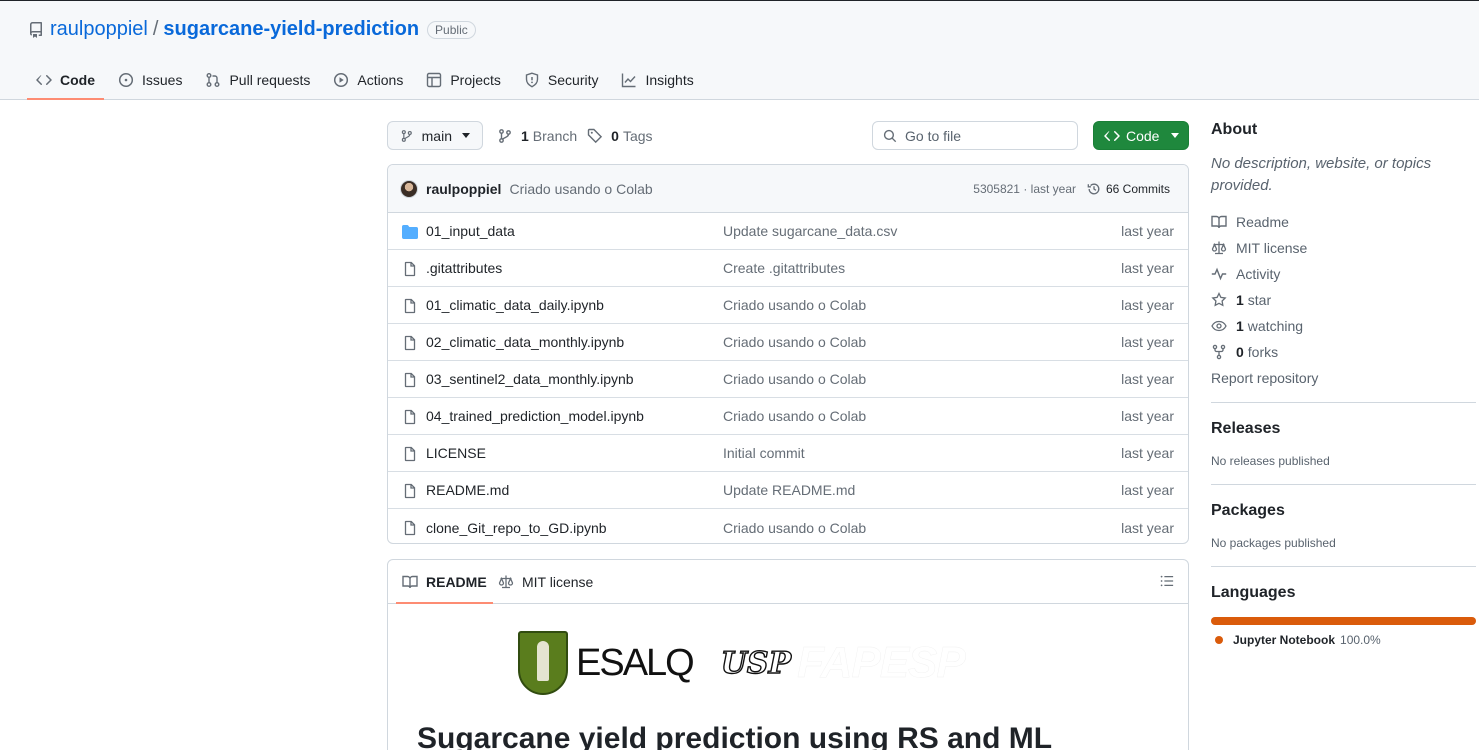  Describe the element at coordinates (77, 80) in the screenshot. I see `tab-code-label: Code` at that location.